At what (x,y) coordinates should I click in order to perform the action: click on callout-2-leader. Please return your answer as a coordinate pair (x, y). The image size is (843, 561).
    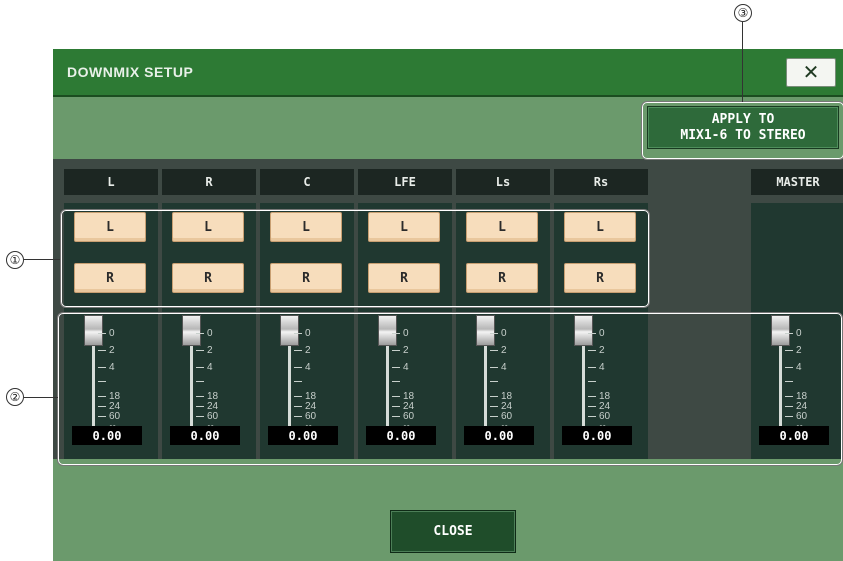
    Looking at the image, I should click on (41, 397).